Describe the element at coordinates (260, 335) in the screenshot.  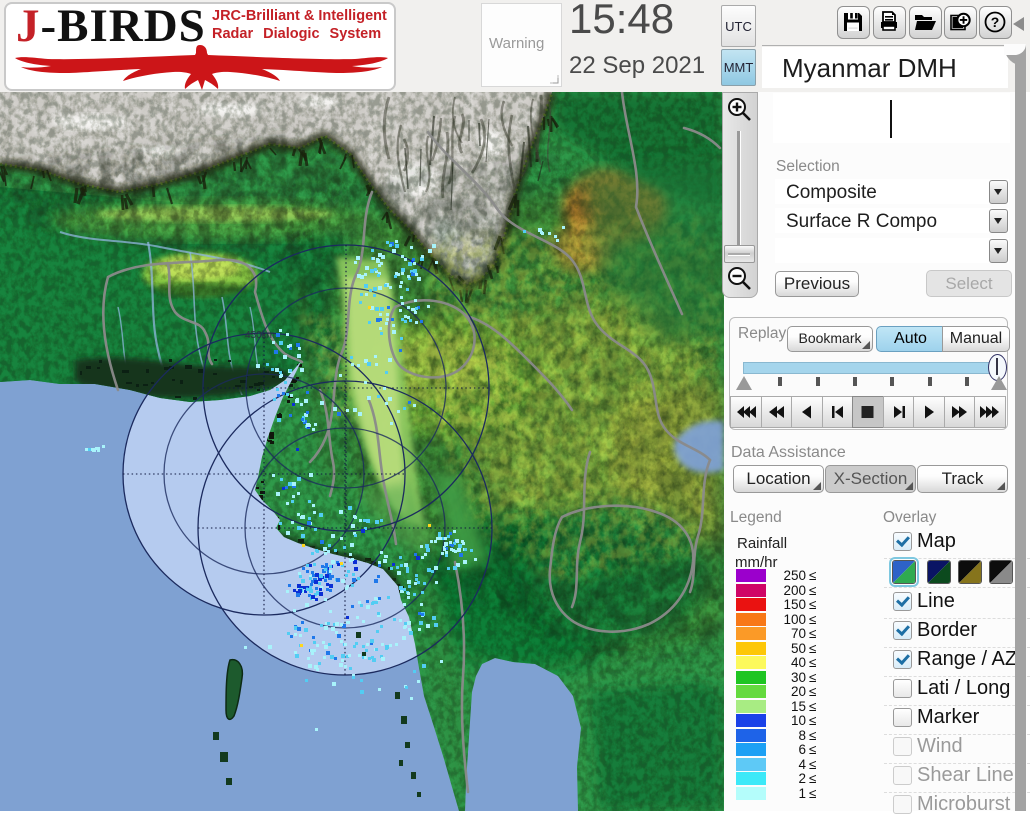
I see `svg-text: 450km` at that location.